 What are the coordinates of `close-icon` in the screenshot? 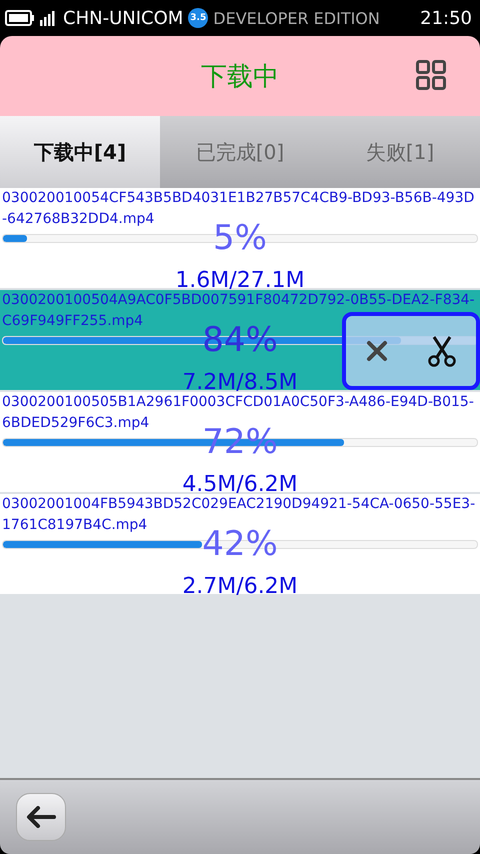 It's located at (377, 351).